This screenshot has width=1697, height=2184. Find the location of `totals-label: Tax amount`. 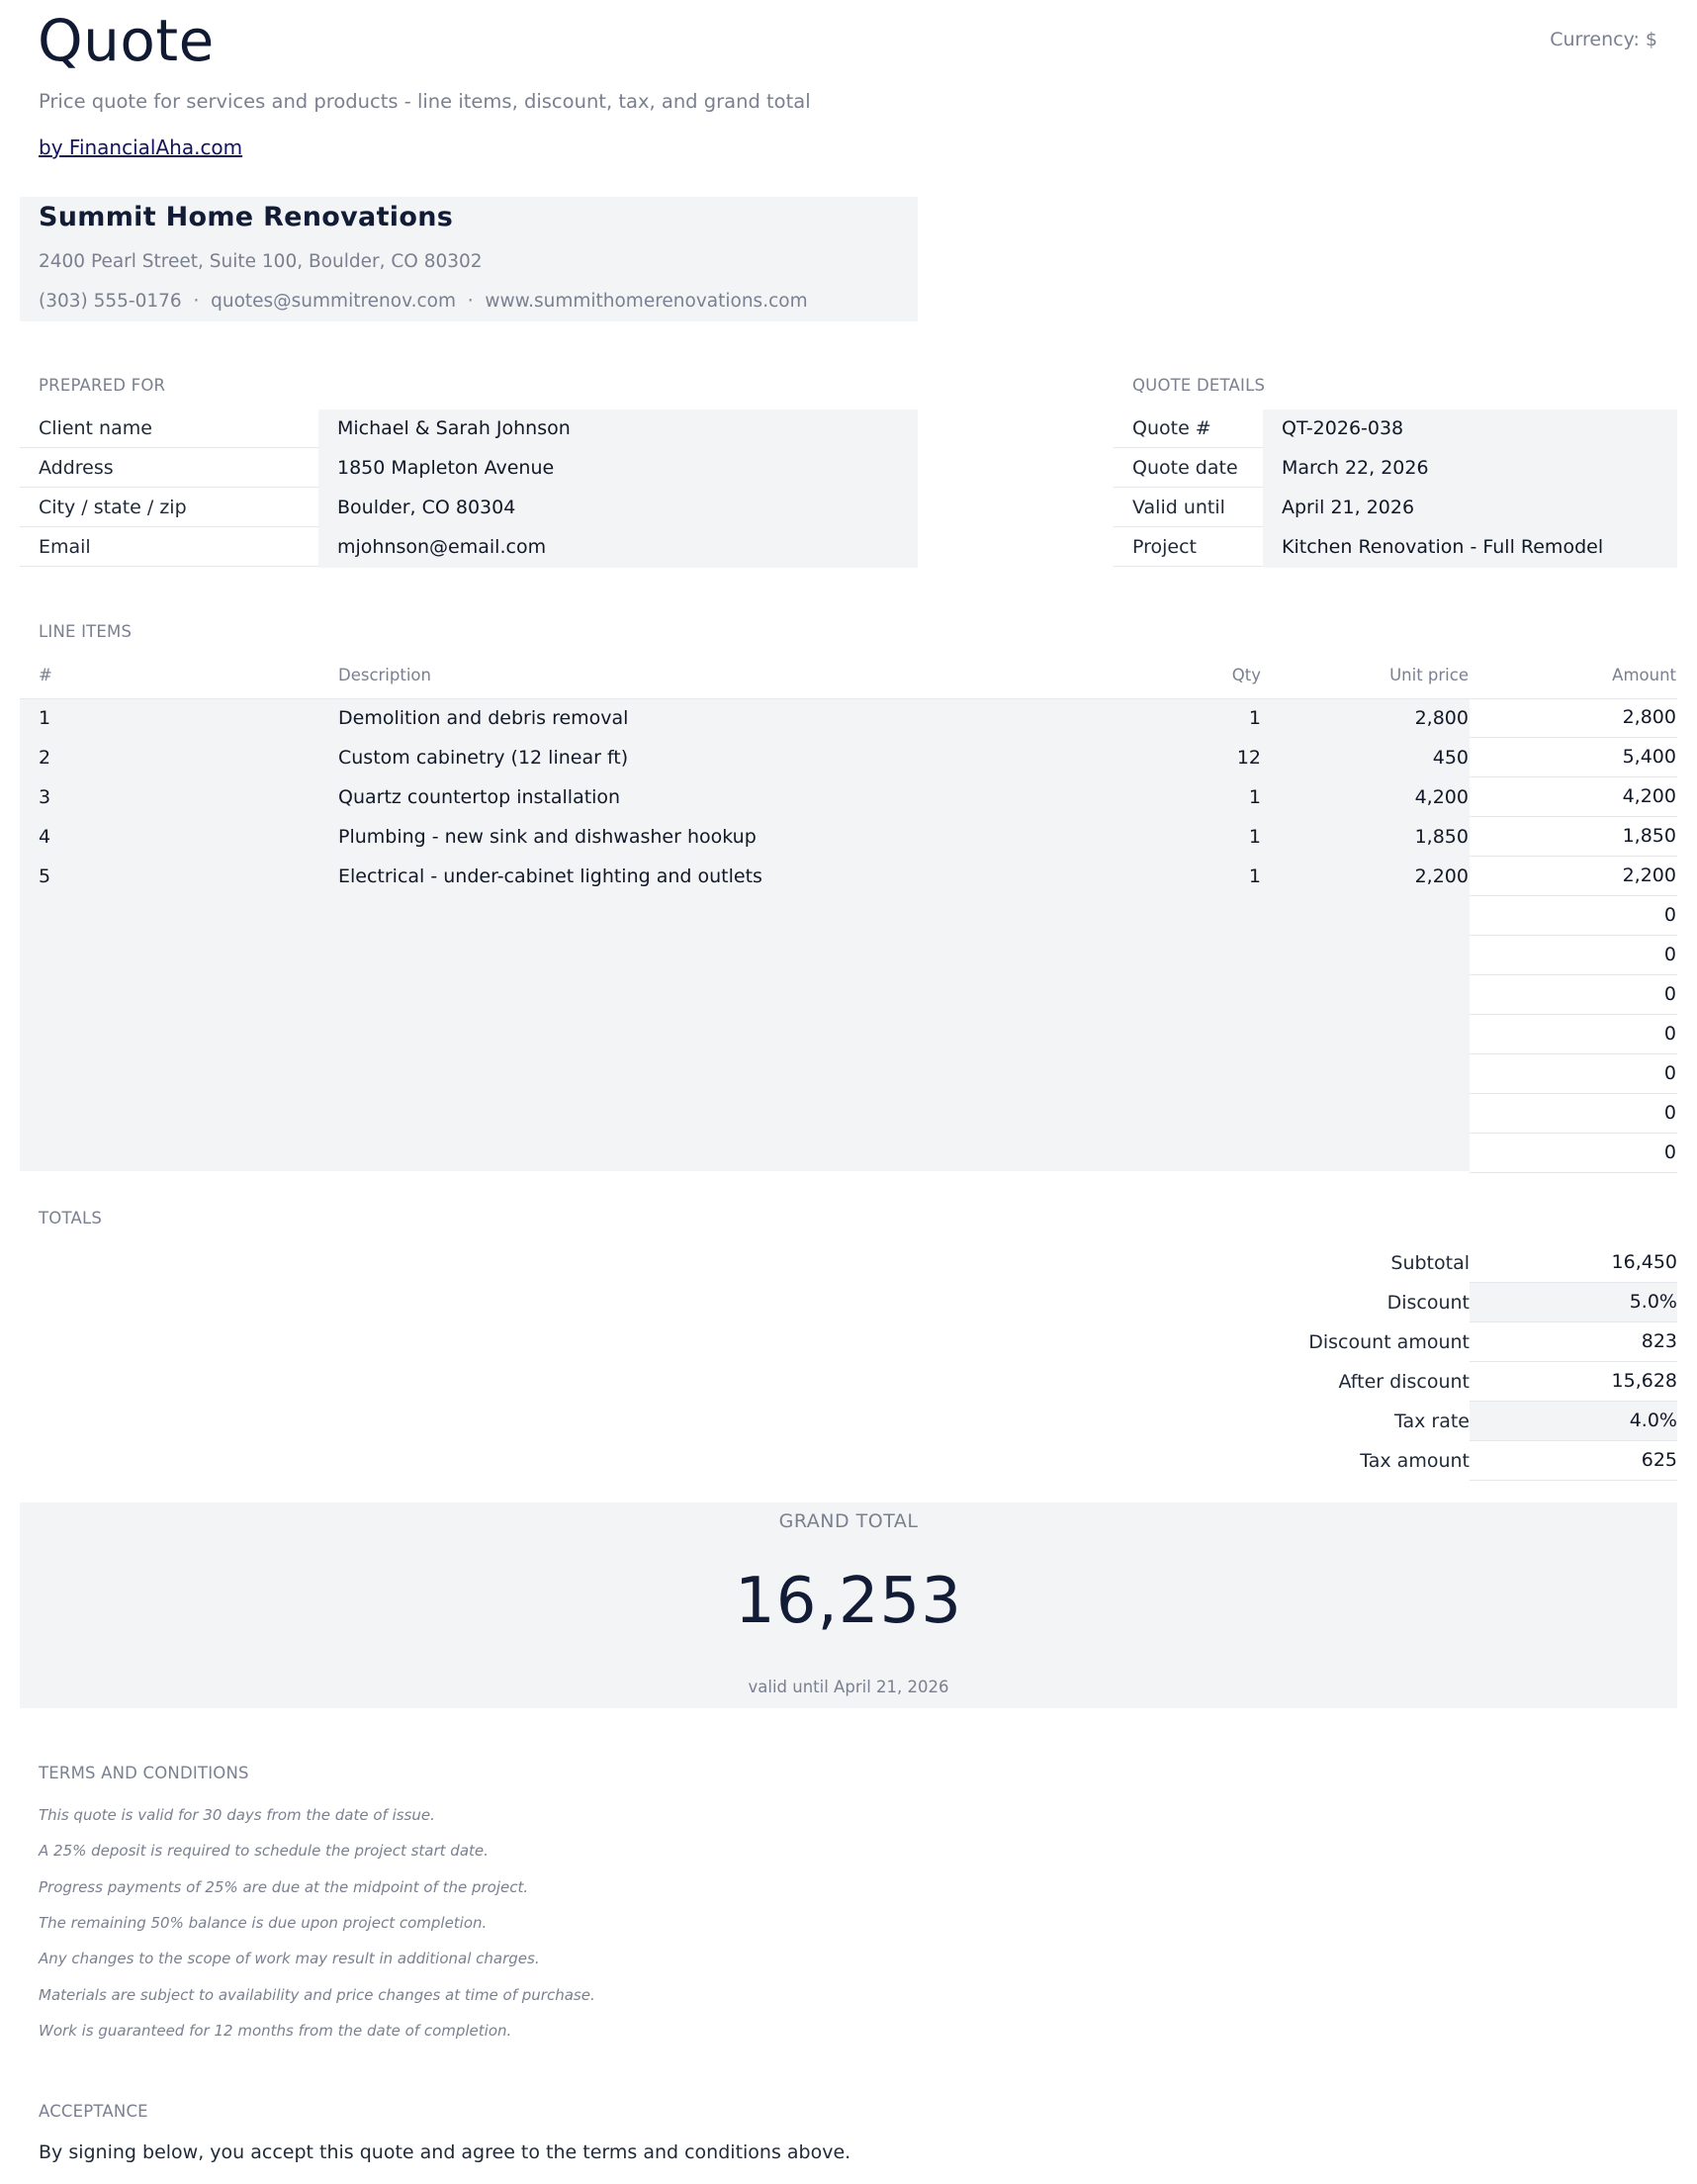

totals-label: Tax amount is located at coordinates (1415, 1461).